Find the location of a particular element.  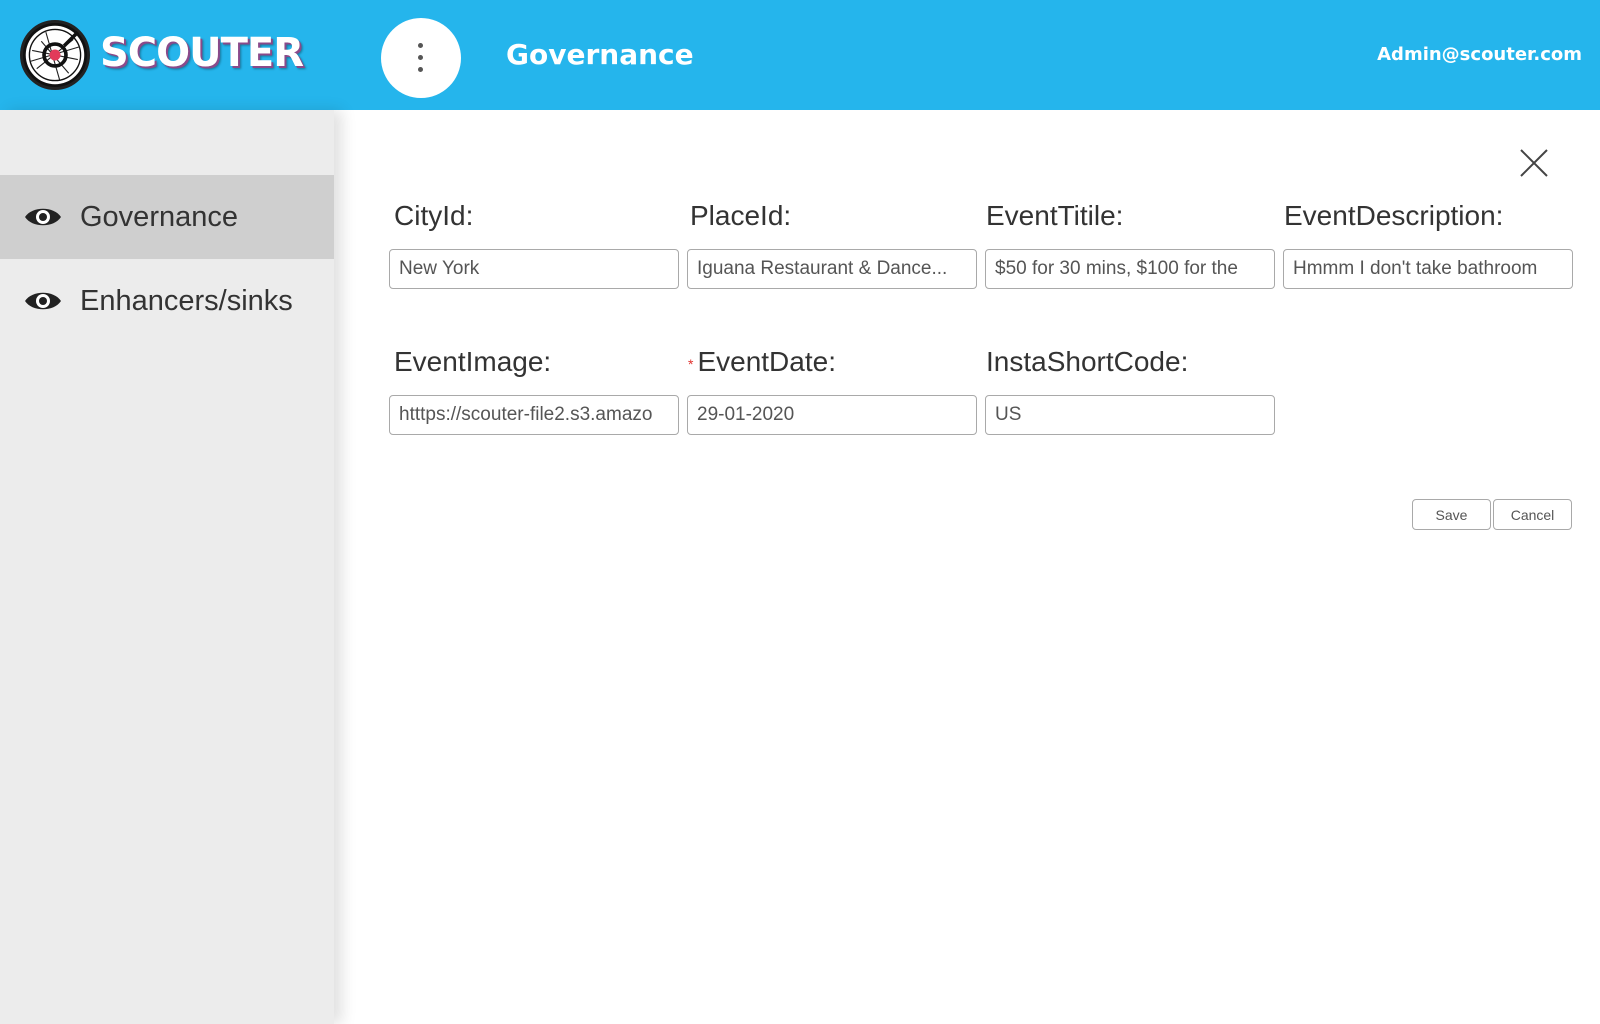

user-email: Admin@scouter.com is located at coordinates (1479, 54).